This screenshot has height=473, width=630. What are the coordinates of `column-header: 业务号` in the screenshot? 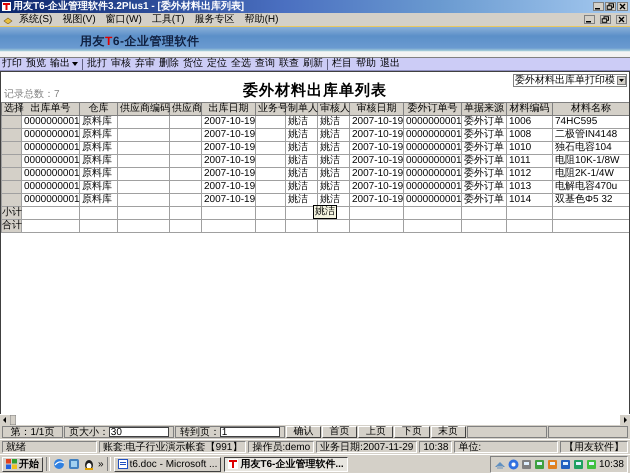 It's located at (271, 109).